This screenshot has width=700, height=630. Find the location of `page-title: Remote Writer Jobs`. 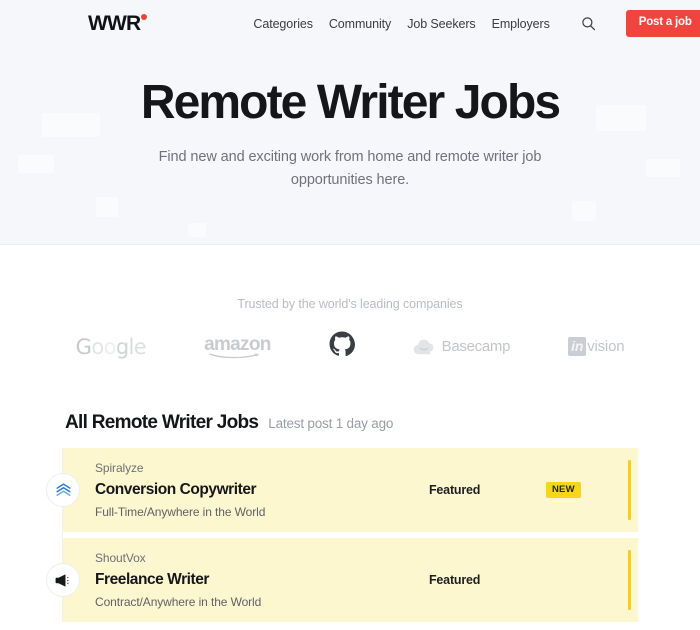

page-title: Remote Writer Jobs is located at coordinates (350, 102).